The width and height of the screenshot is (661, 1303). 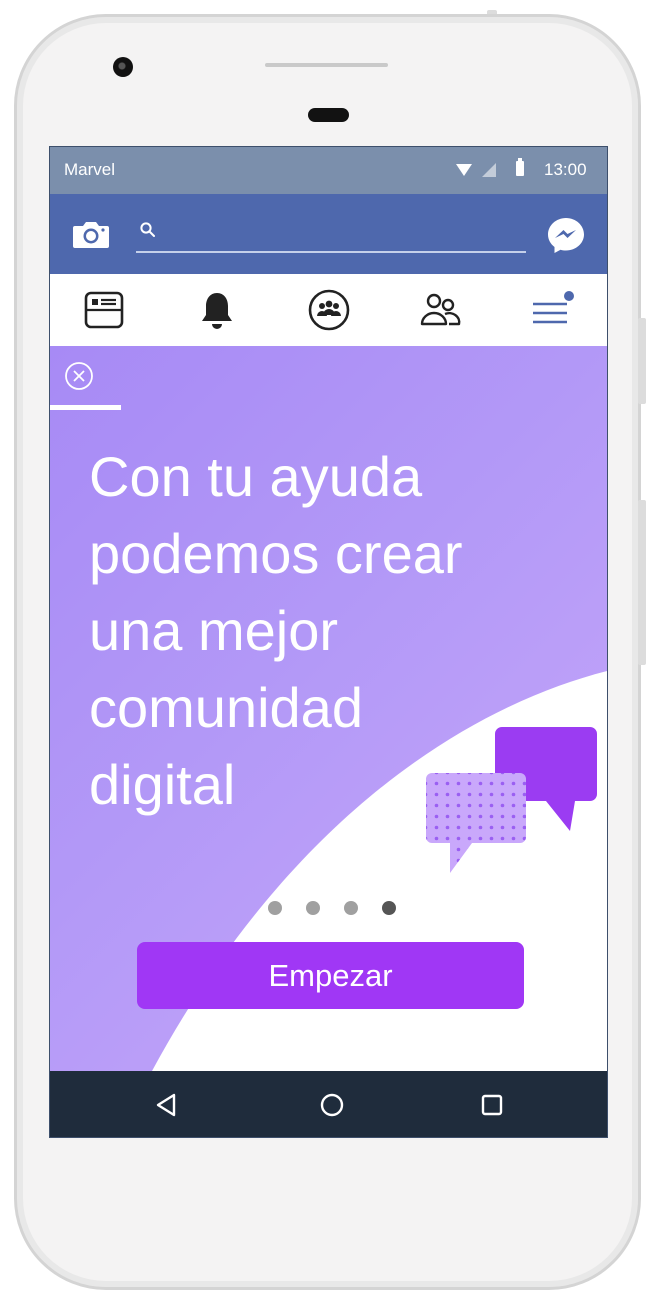 I want to click on pager-dot-active, so click(x=389, y=908).